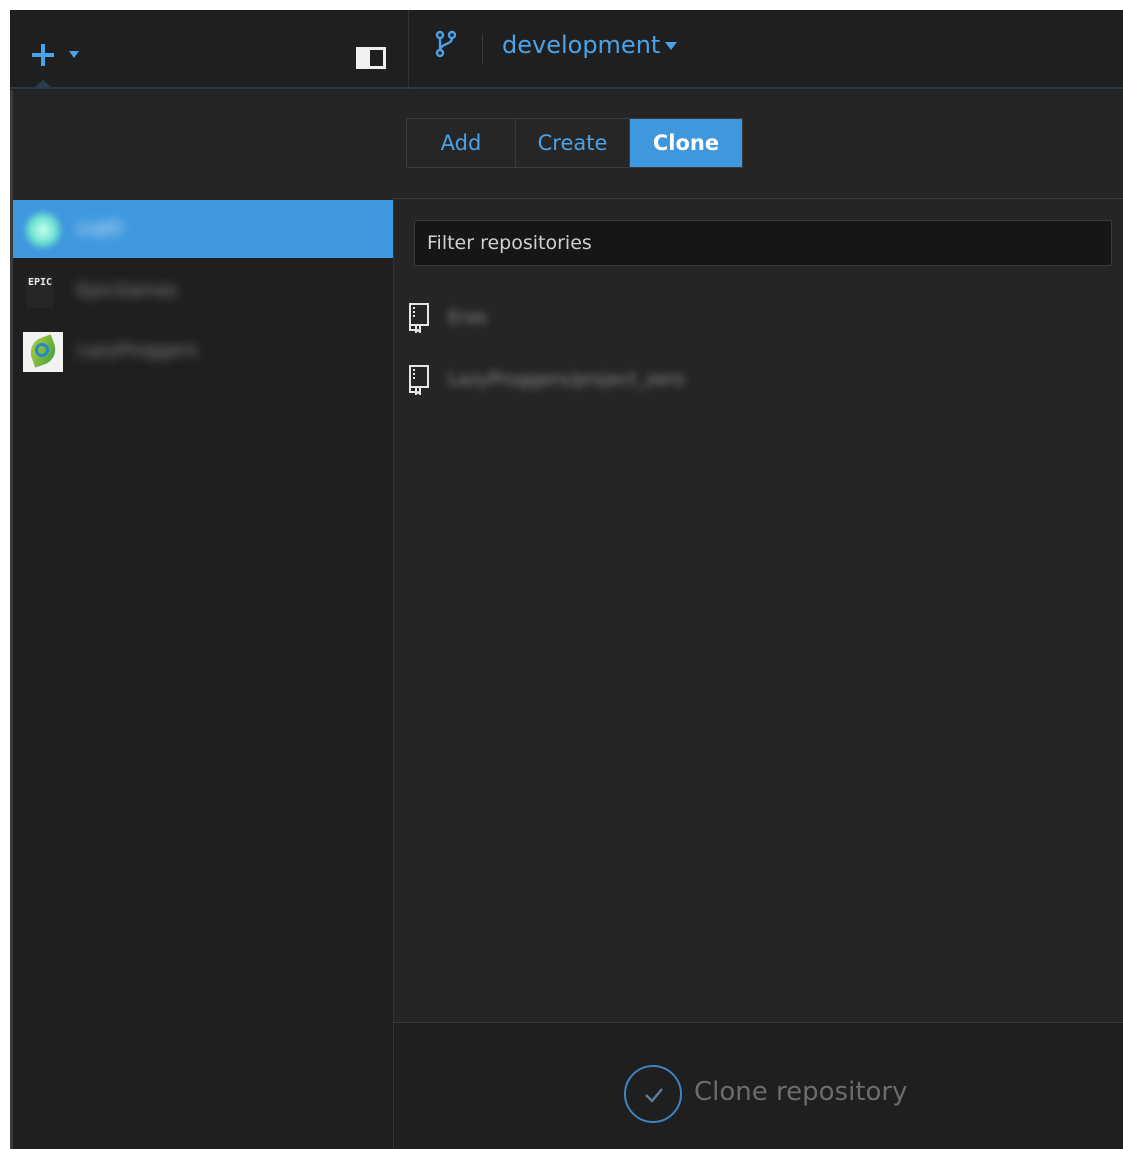 This screenshot has height=1149, width=1123. Describe the element at coordinates (62, 61) in the screenshot. I see `add-repository-menu-button` at that location.